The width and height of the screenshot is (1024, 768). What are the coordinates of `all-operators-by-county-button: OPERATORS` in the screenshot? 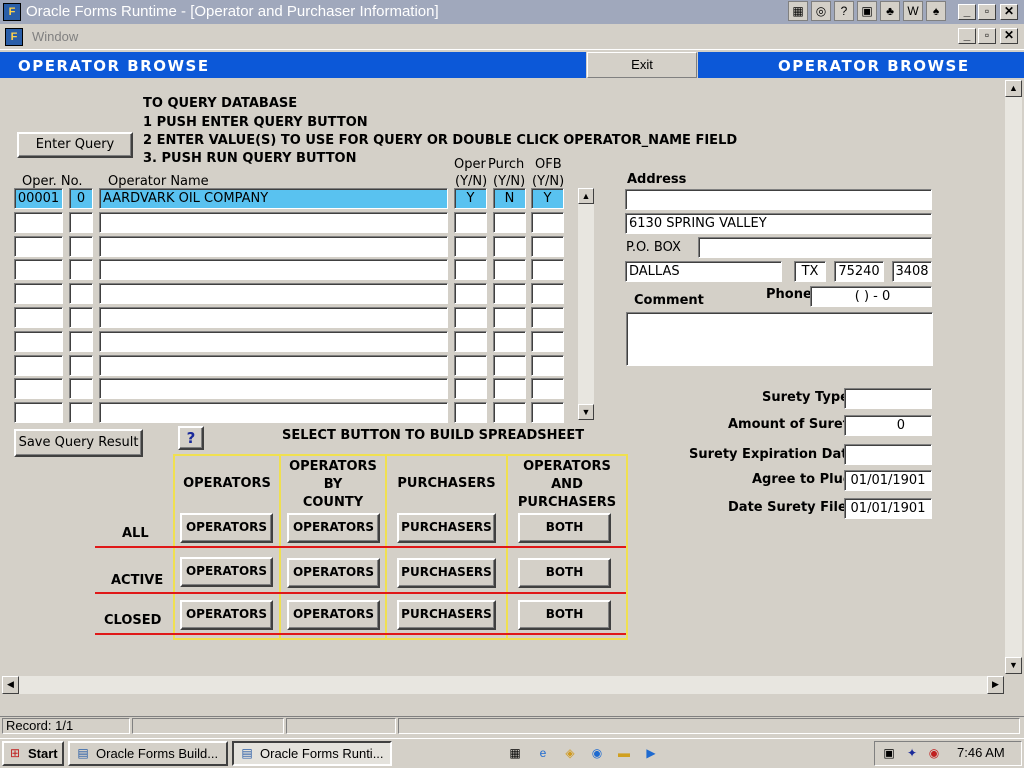 It's located at (333, 528).